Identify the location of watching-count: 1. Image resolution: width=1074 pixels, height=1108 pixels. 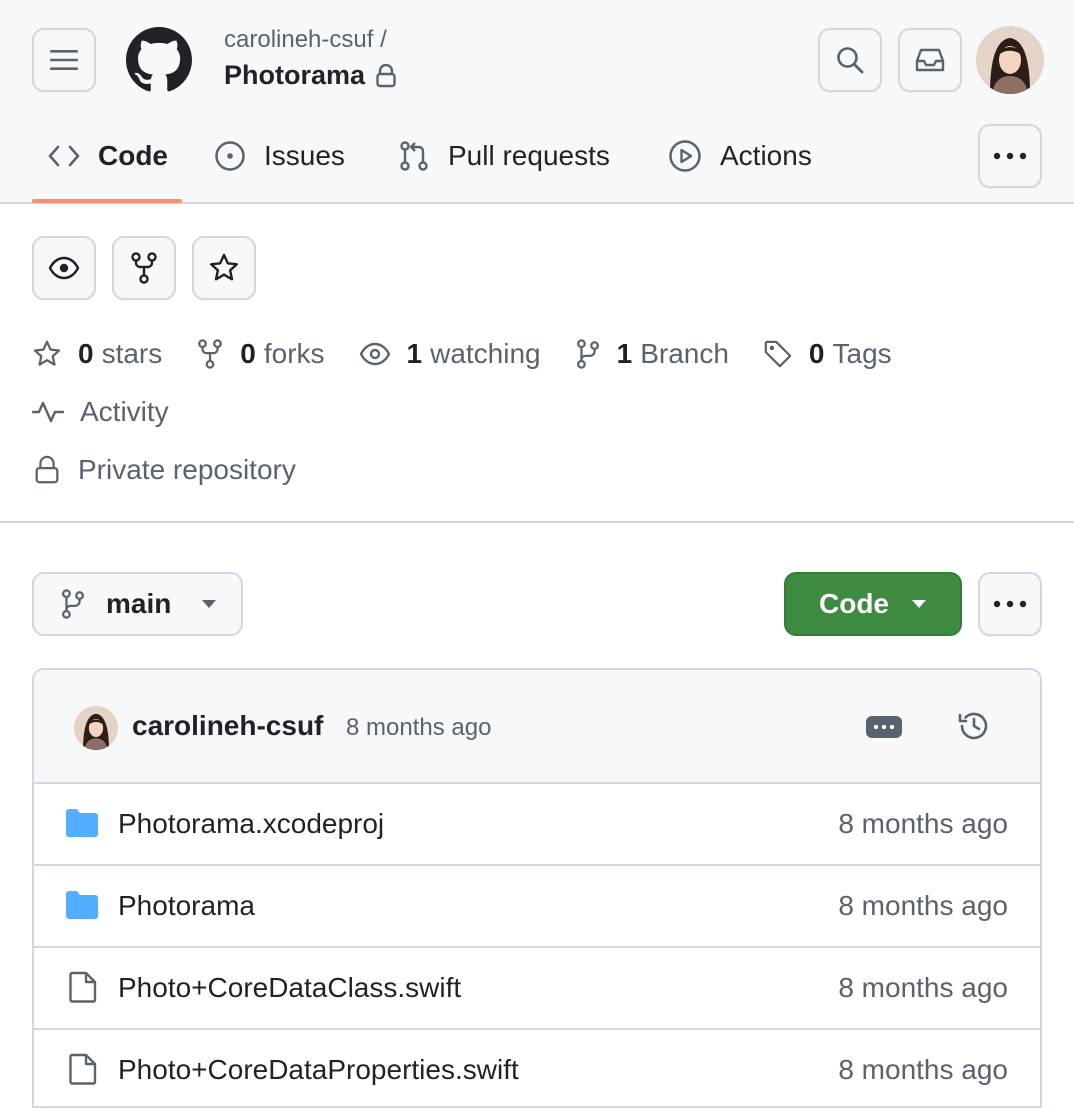
(414, 353).